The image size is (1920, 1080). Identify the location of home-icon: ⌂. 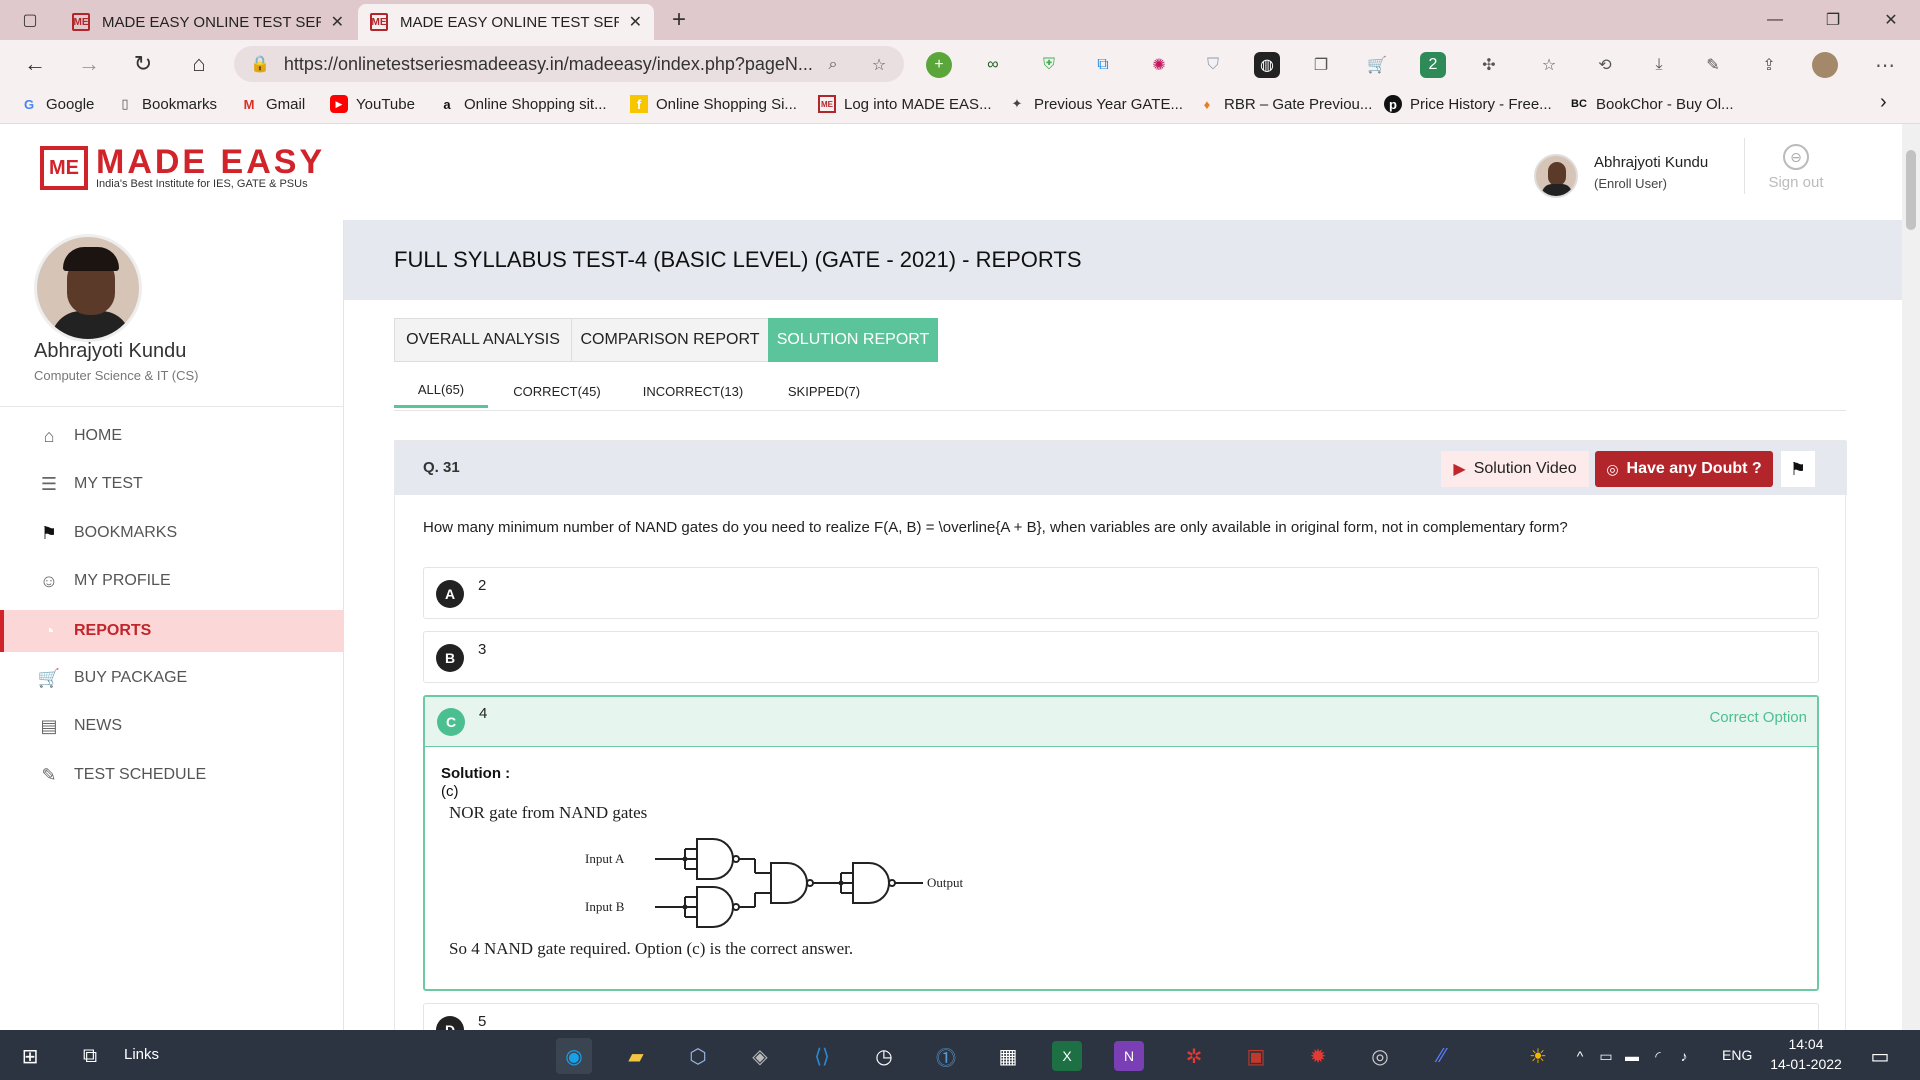
(199, 64).